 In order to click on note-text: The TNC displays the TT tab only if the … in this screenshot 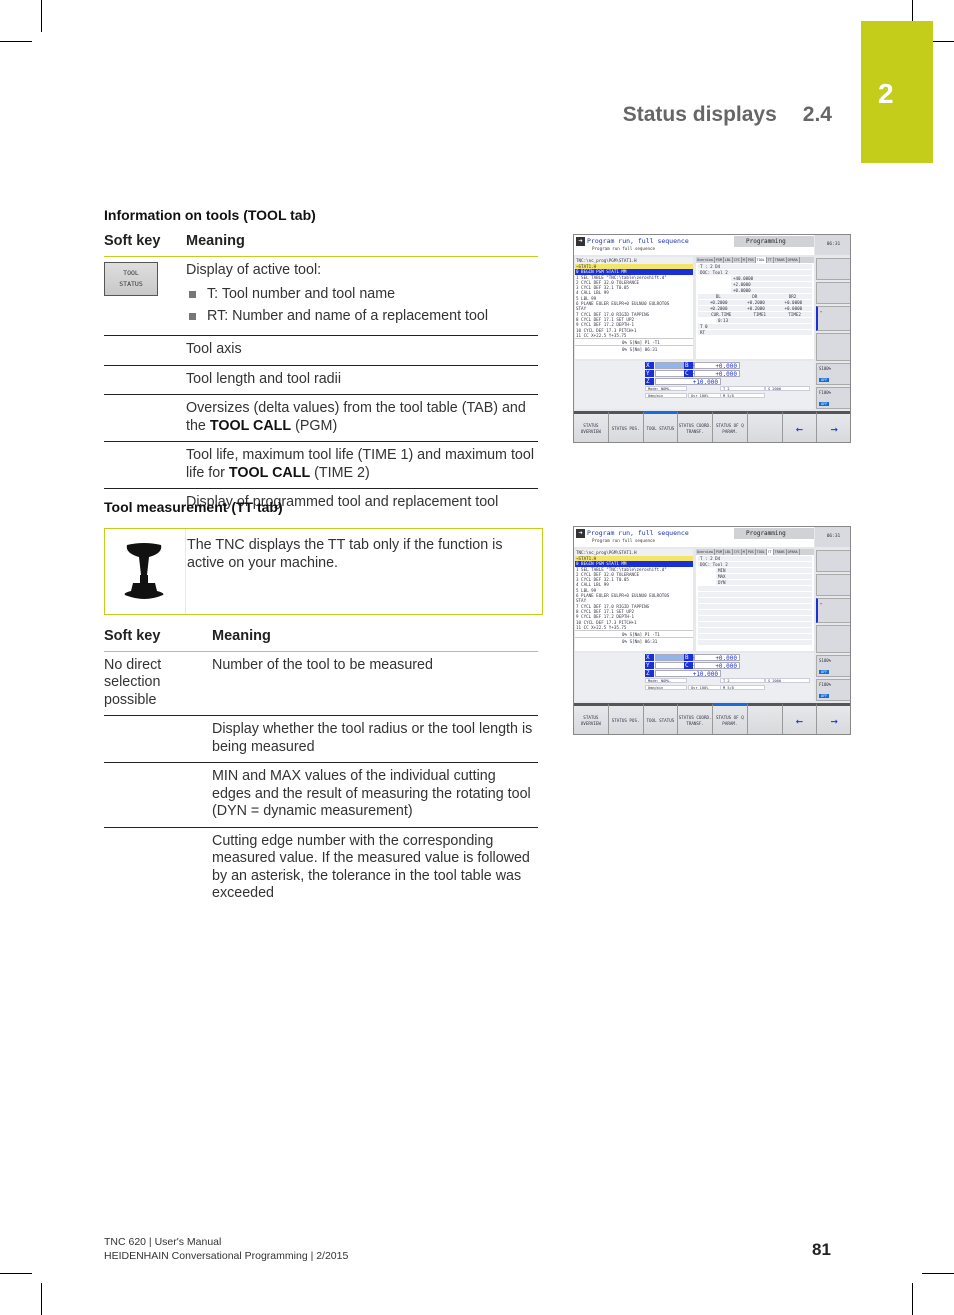, I will do `click(345, 554)`.